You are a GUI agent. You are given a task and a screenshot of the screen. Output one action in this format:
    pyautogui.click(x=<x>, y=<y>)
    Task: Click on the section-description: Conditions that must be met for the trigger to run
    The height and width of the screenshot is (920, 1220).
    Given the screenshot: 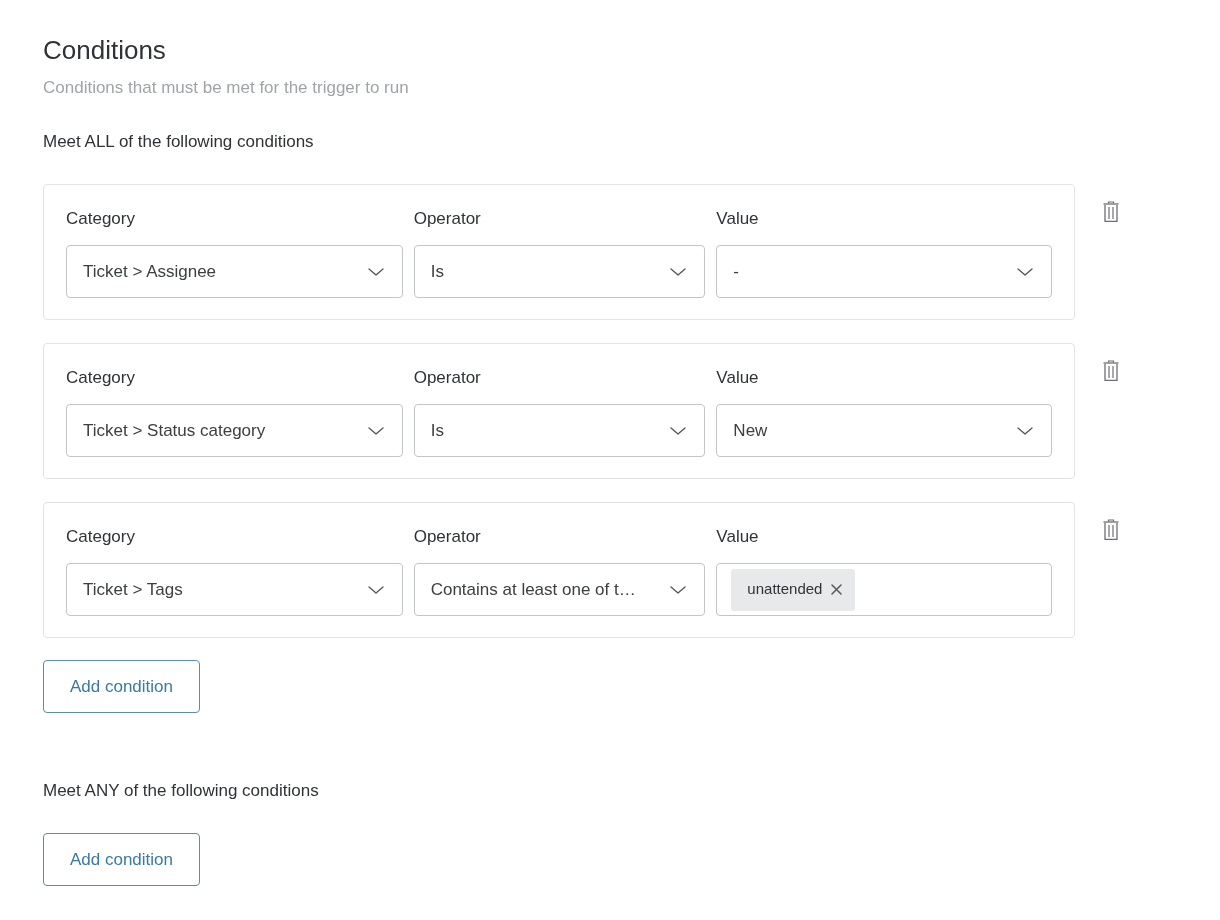 What is the action you would take?
    pyautogui.click(x=226, y=88)
    